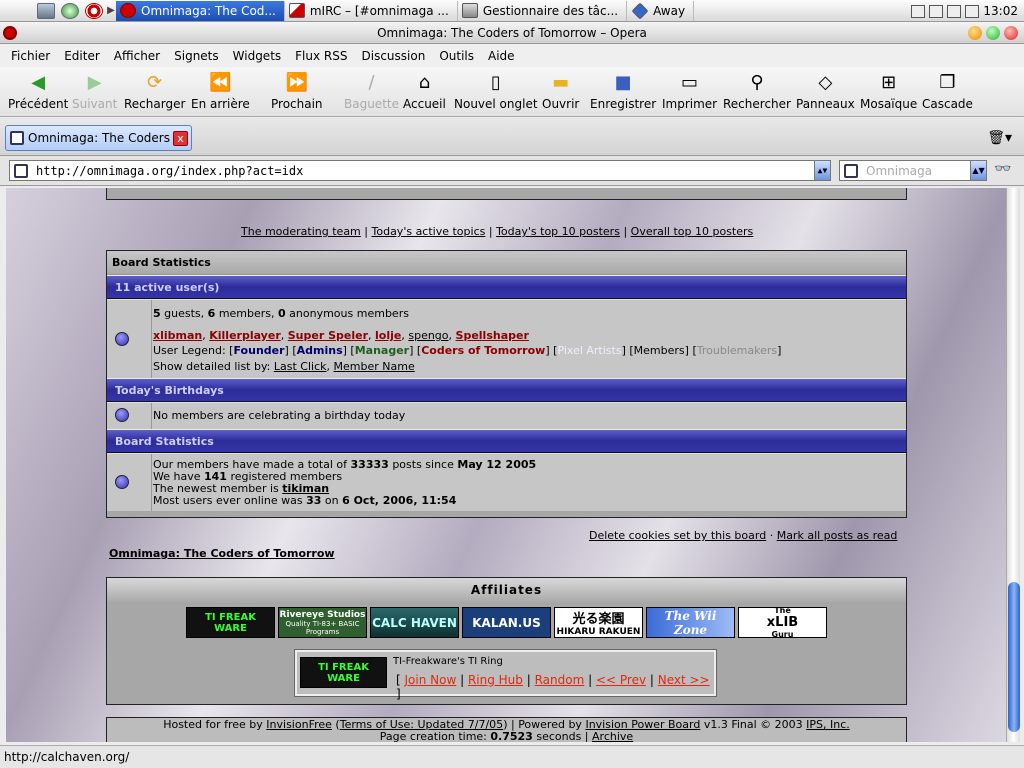 The height and width of the screenshot is (768, 1024). I want to click on tab-omnimaga: Omnimaga: The Coders ... x, so click(98, 138).